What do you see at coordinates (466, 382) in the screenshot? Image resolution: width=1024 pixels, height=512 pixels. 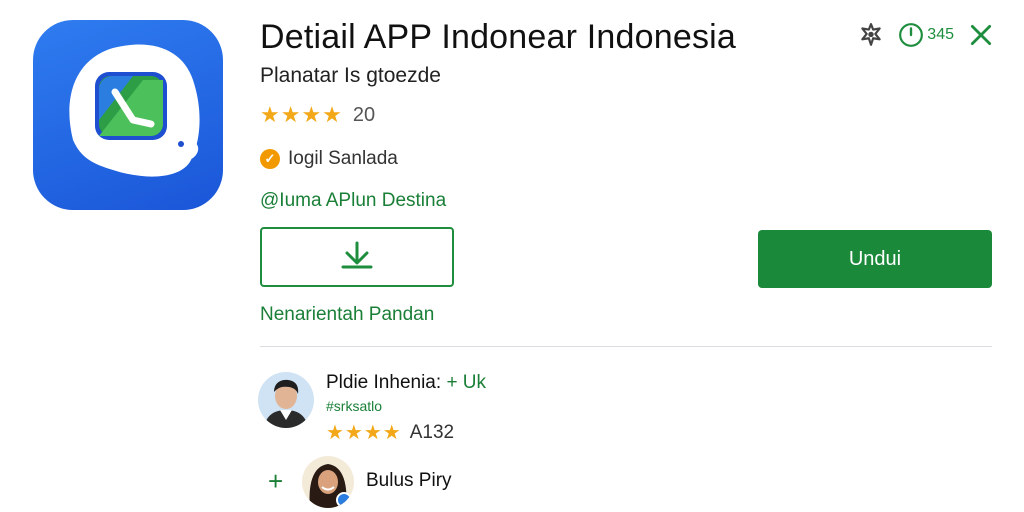 I see `follow-button: + Uk` at bounding box center [466, 382].